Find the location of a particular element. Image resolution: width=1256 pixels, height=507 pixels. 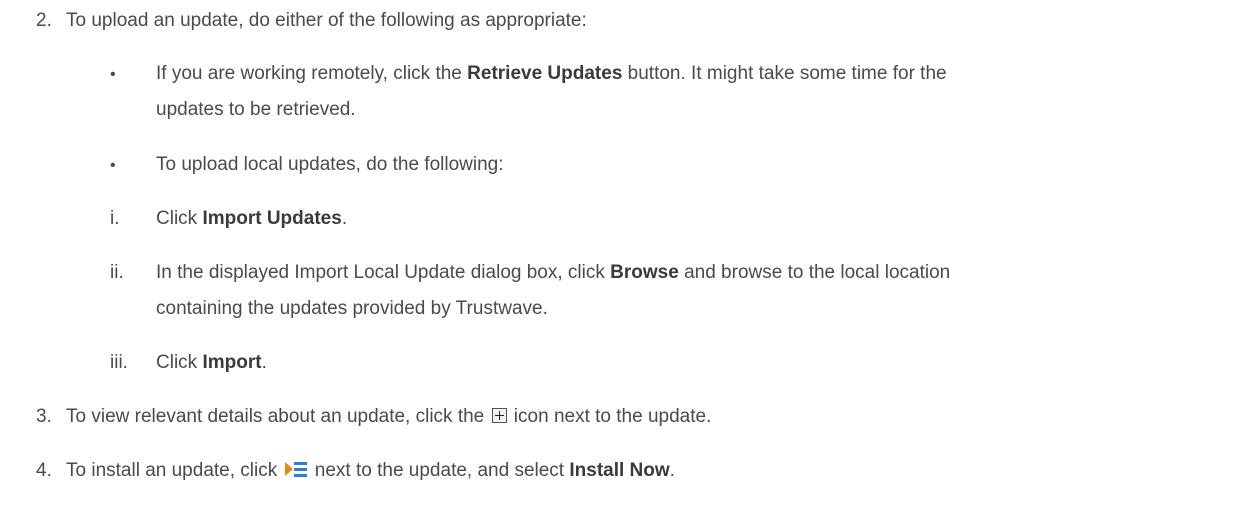

substep-number: iii. is located at coordinates (119, 362).